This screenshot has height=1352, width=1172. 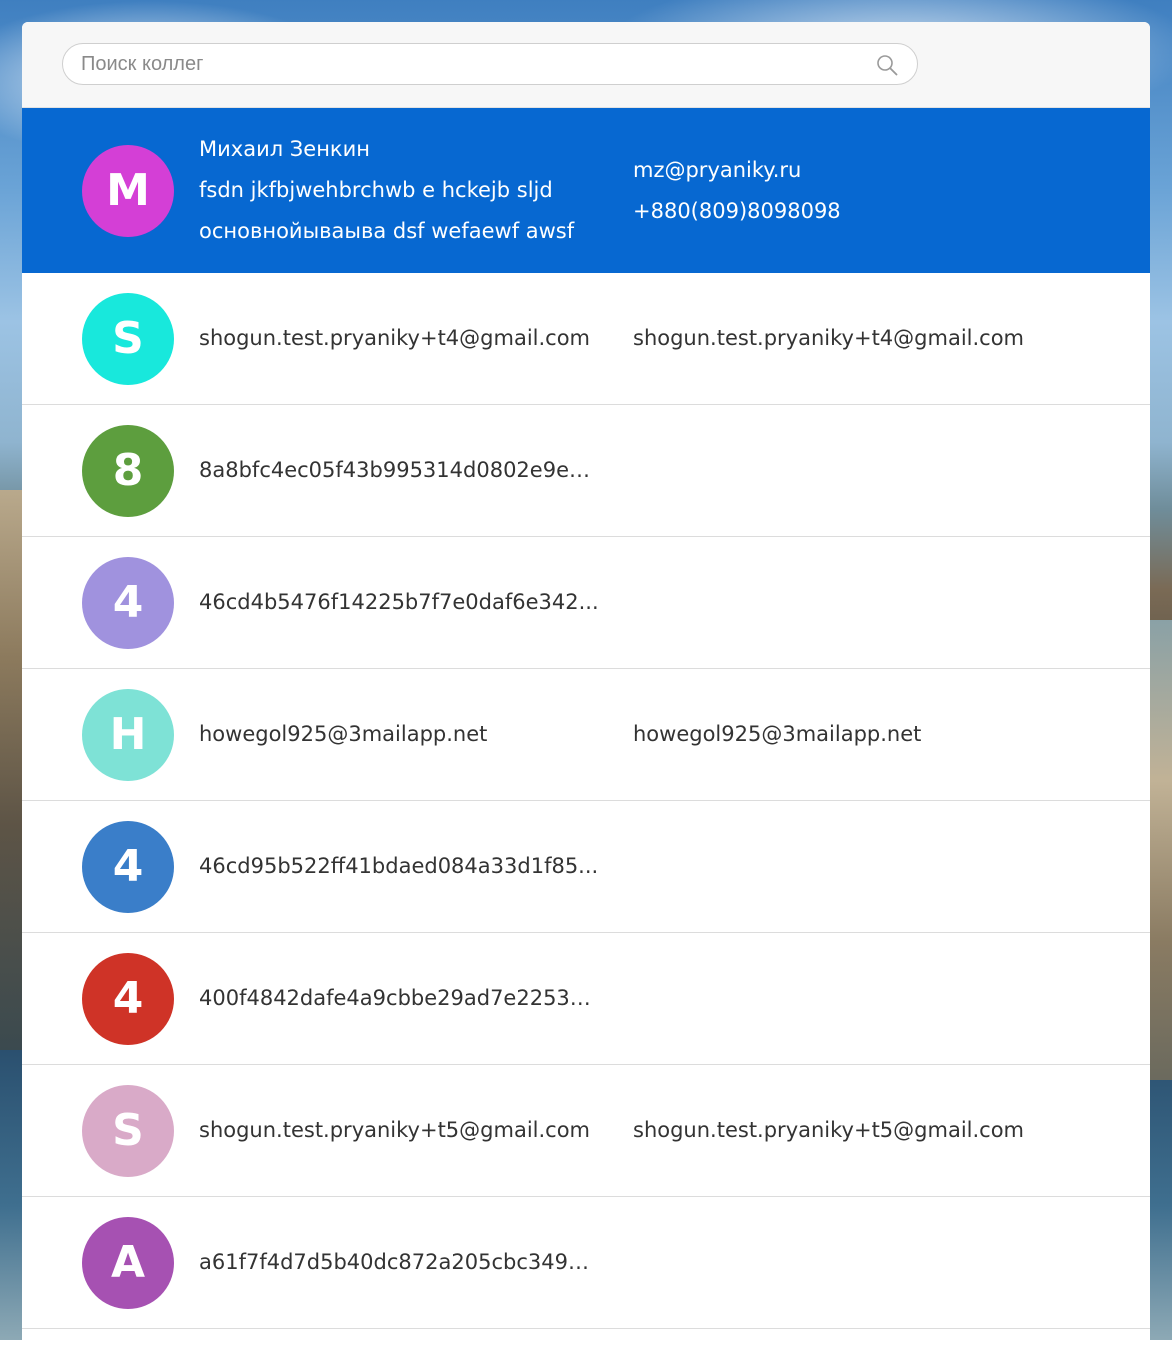 I want to click on person-contacts: shogun.test.pryaniky+t5@gmail.com, so click(x=873, y=1130).